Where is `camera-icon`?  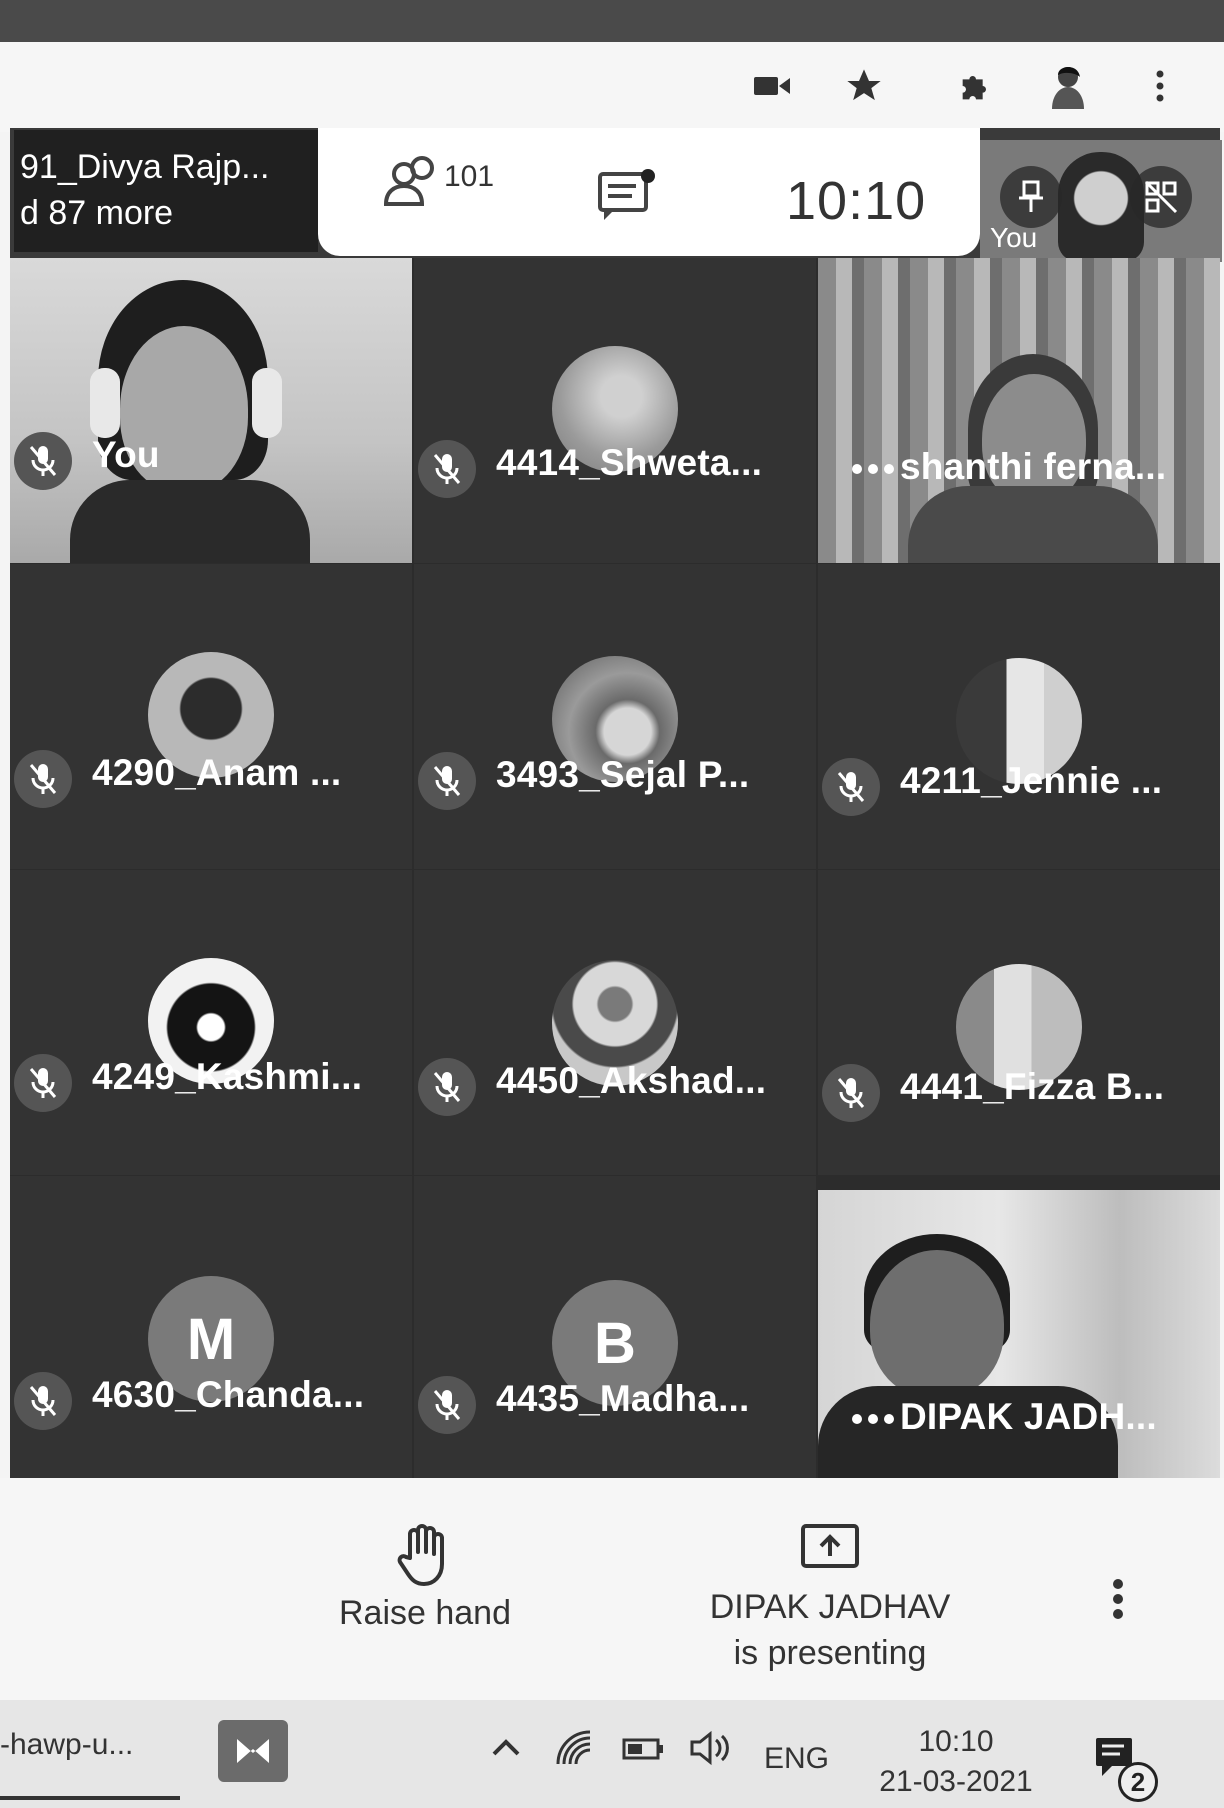
camera-icon is located at coordinates (772, 86).